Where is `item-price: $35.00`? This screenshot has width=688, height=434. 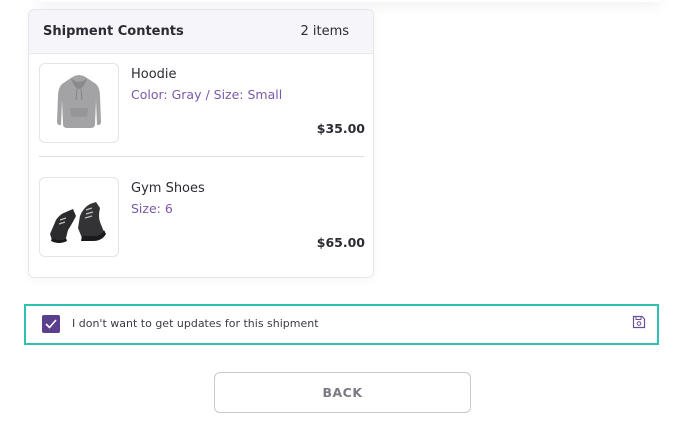
item-price: $35.00 is located at coordinates (340, 128).